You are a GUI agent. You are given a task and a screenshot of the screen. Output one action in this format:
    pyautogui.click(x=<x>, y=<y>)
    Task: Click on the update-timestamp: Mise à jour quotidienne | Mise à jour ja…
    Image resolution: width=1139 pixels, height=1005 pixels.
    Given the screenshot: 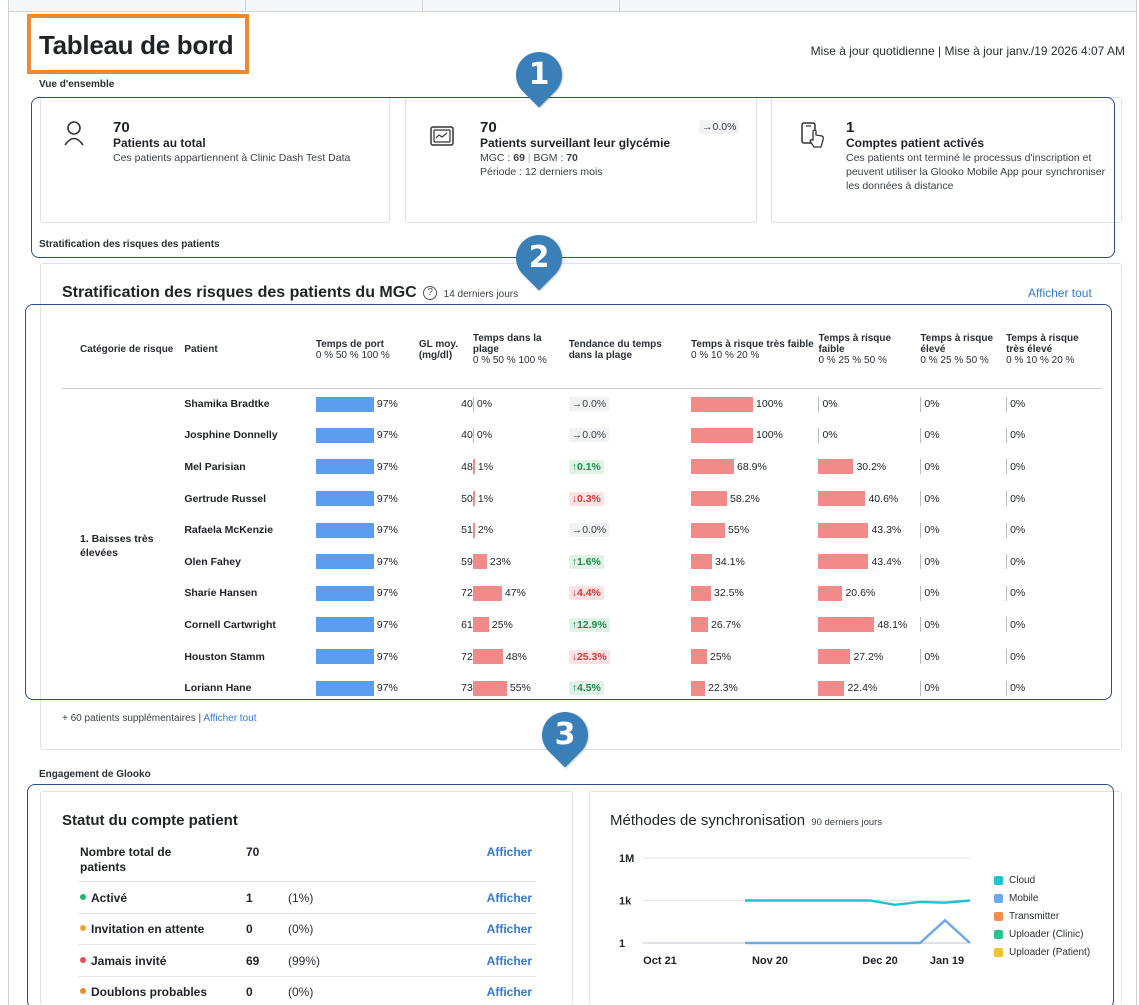 What is the action you would take?
    pyautogui.click(x=967, y=51)
    